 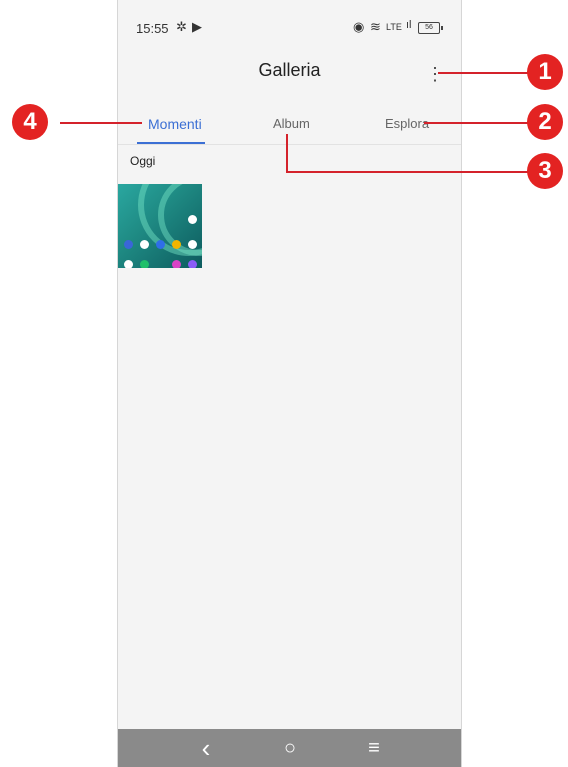 What do you see at coordinates (545, 171) in the screenshot?
I see `callout-badge-3: 3` at bounding box center [545, 171].